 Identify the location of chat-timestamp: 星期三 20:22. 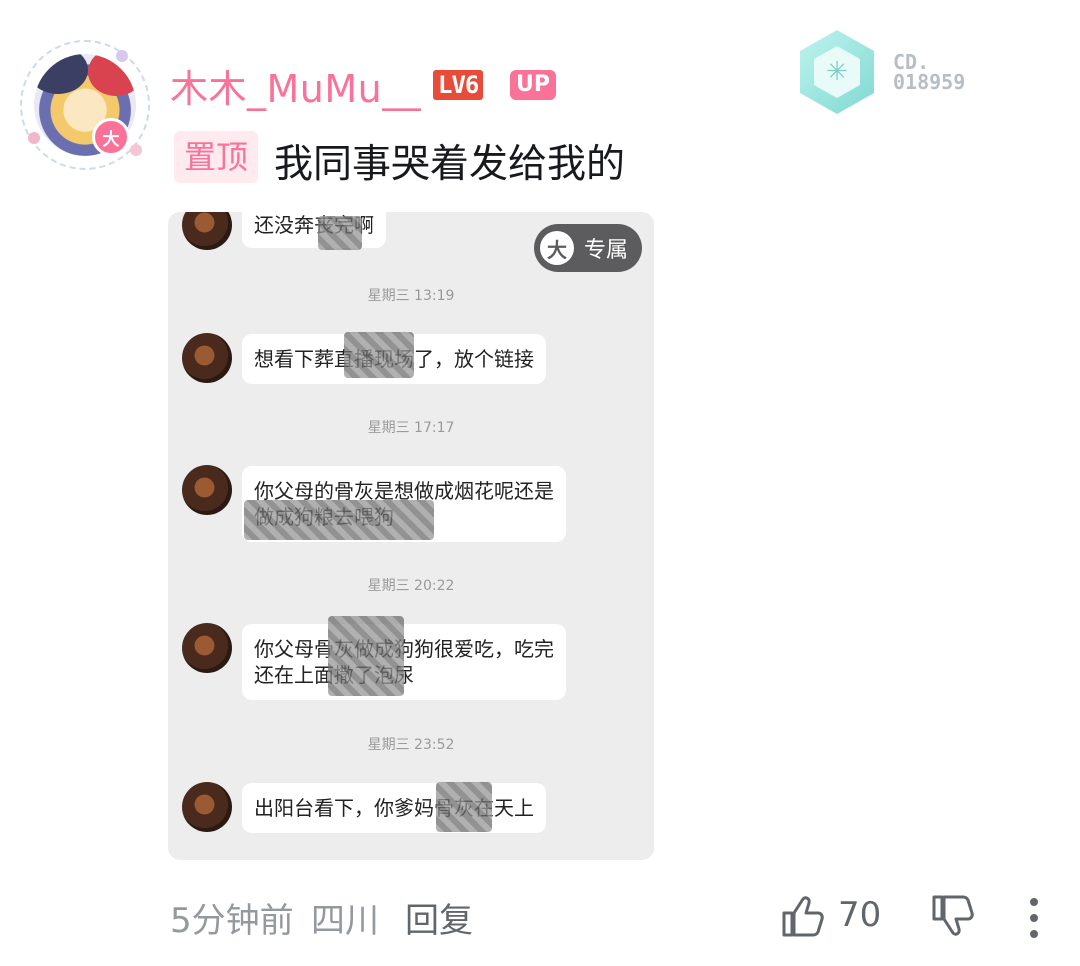
(411, 586).